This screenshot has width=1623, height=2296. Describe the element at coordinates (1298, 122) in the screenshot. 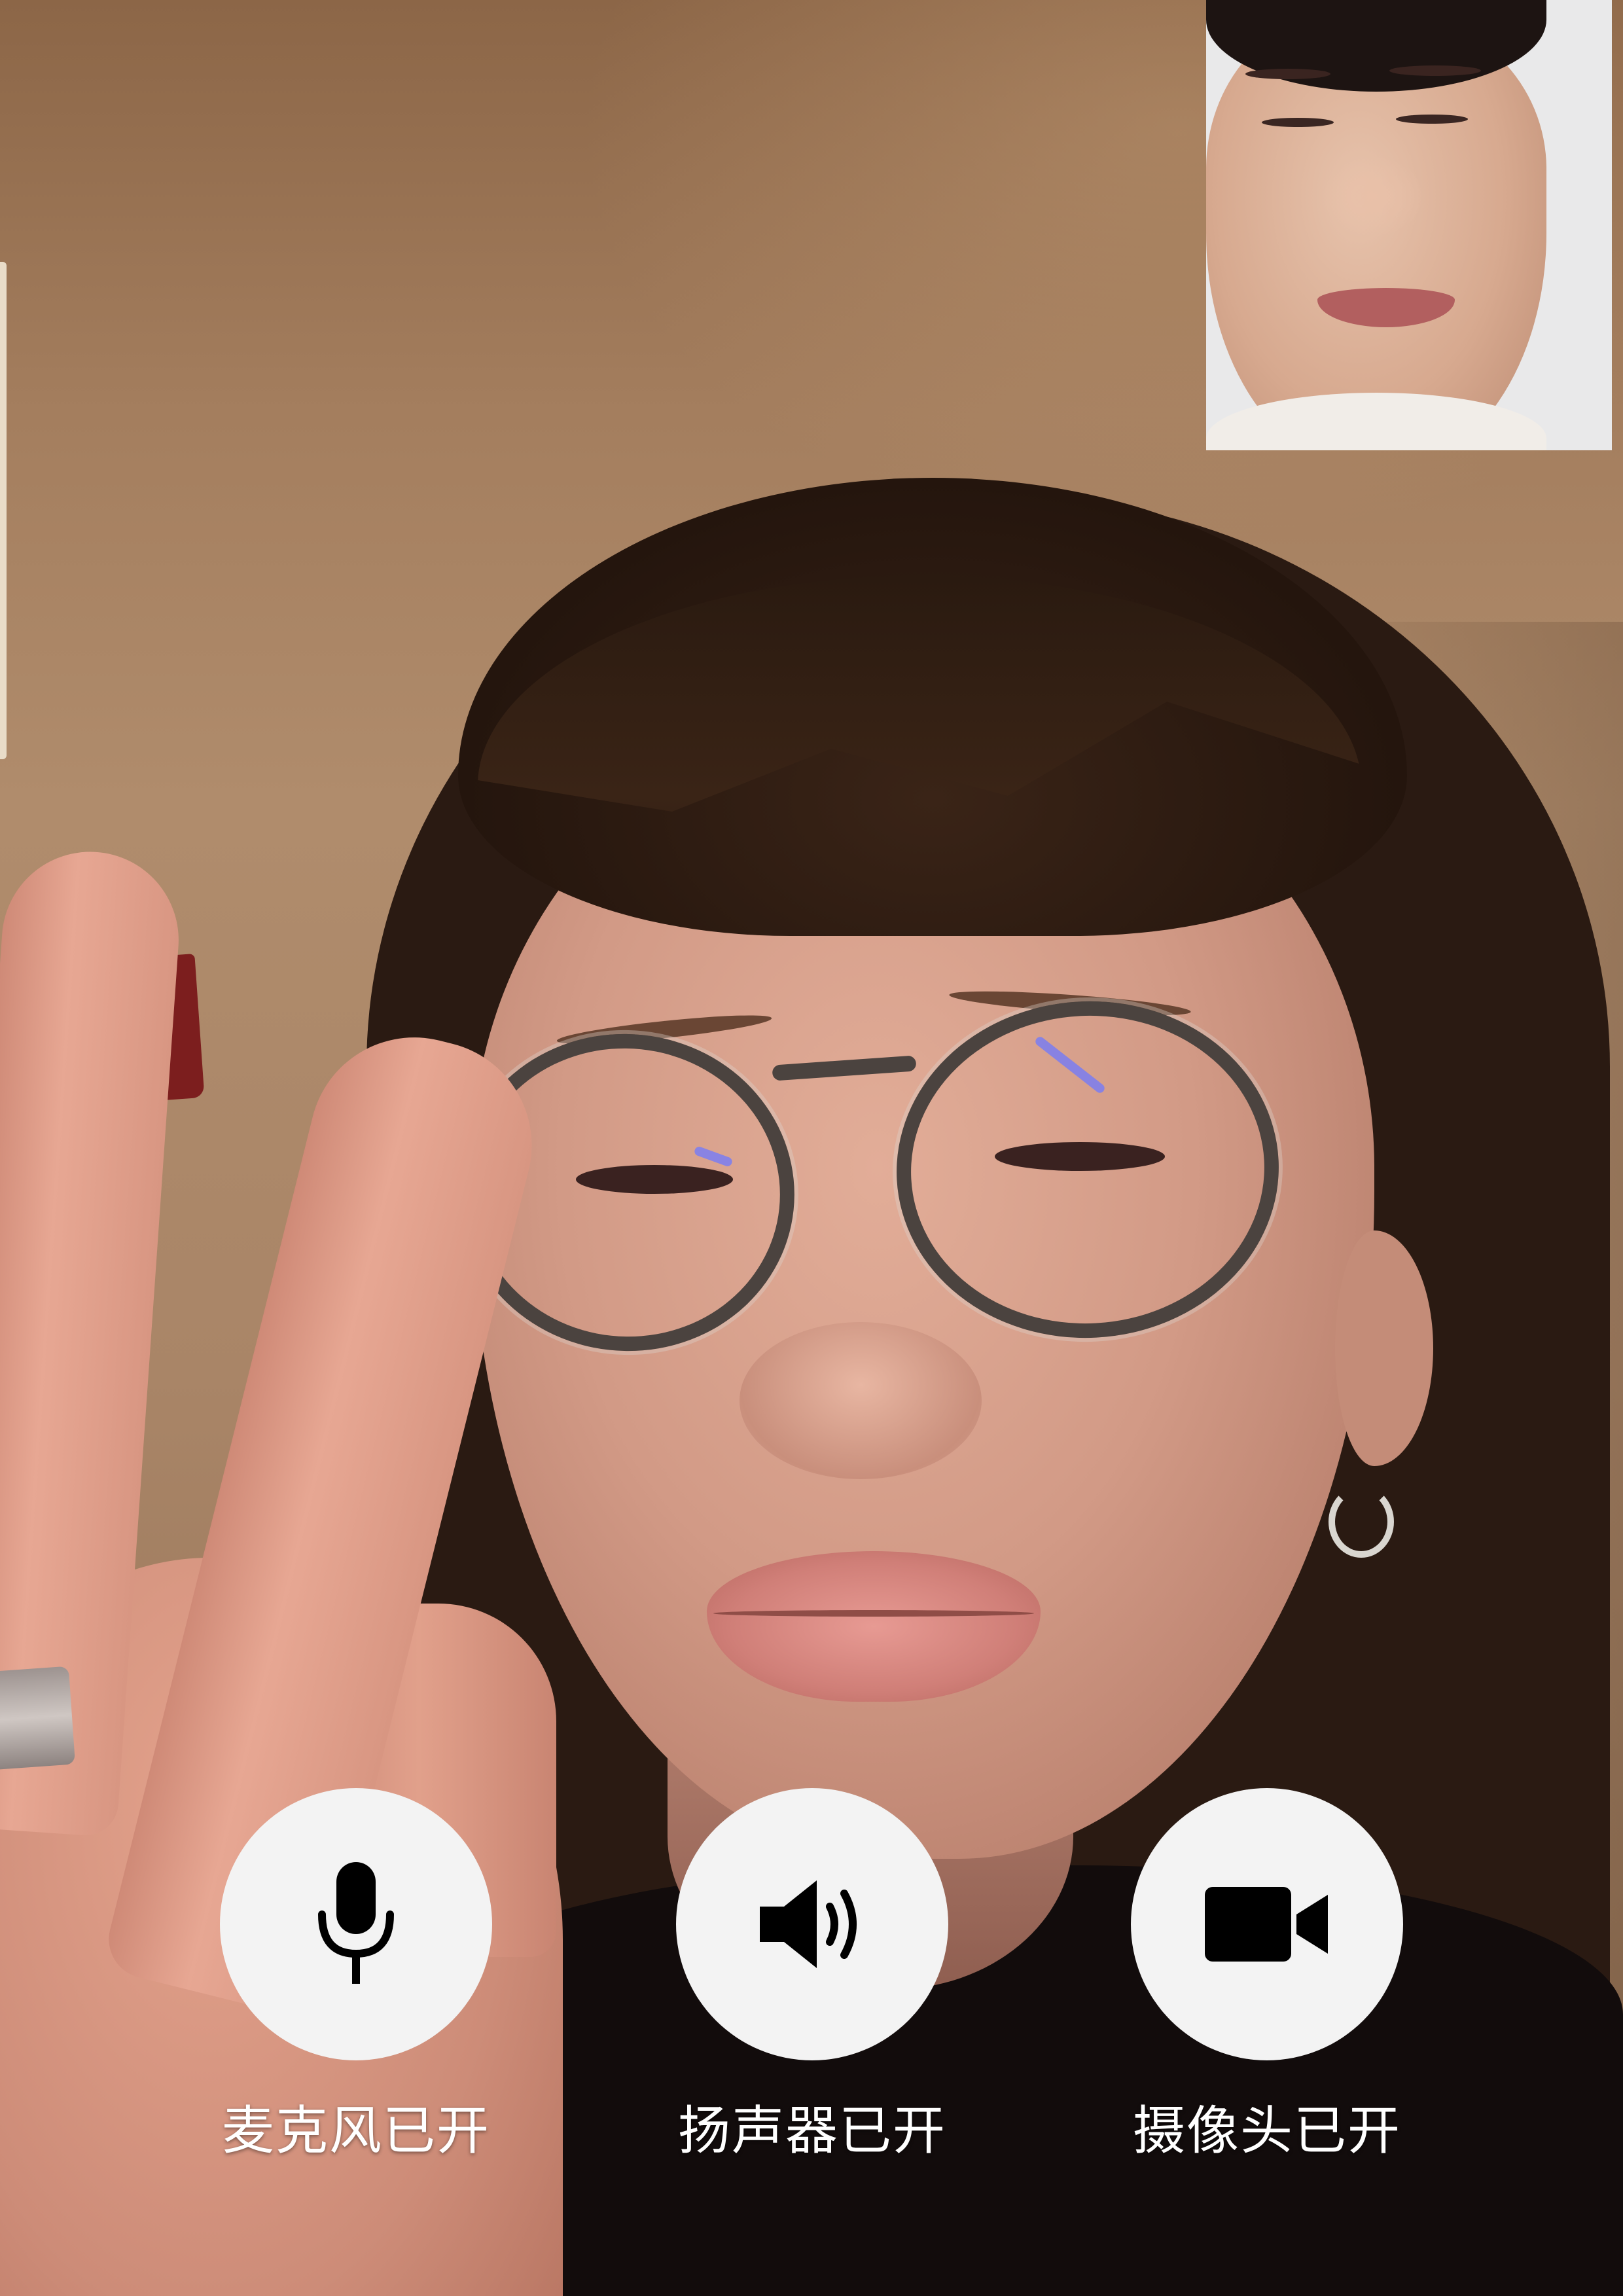

I see `self-left-eye` at that location.